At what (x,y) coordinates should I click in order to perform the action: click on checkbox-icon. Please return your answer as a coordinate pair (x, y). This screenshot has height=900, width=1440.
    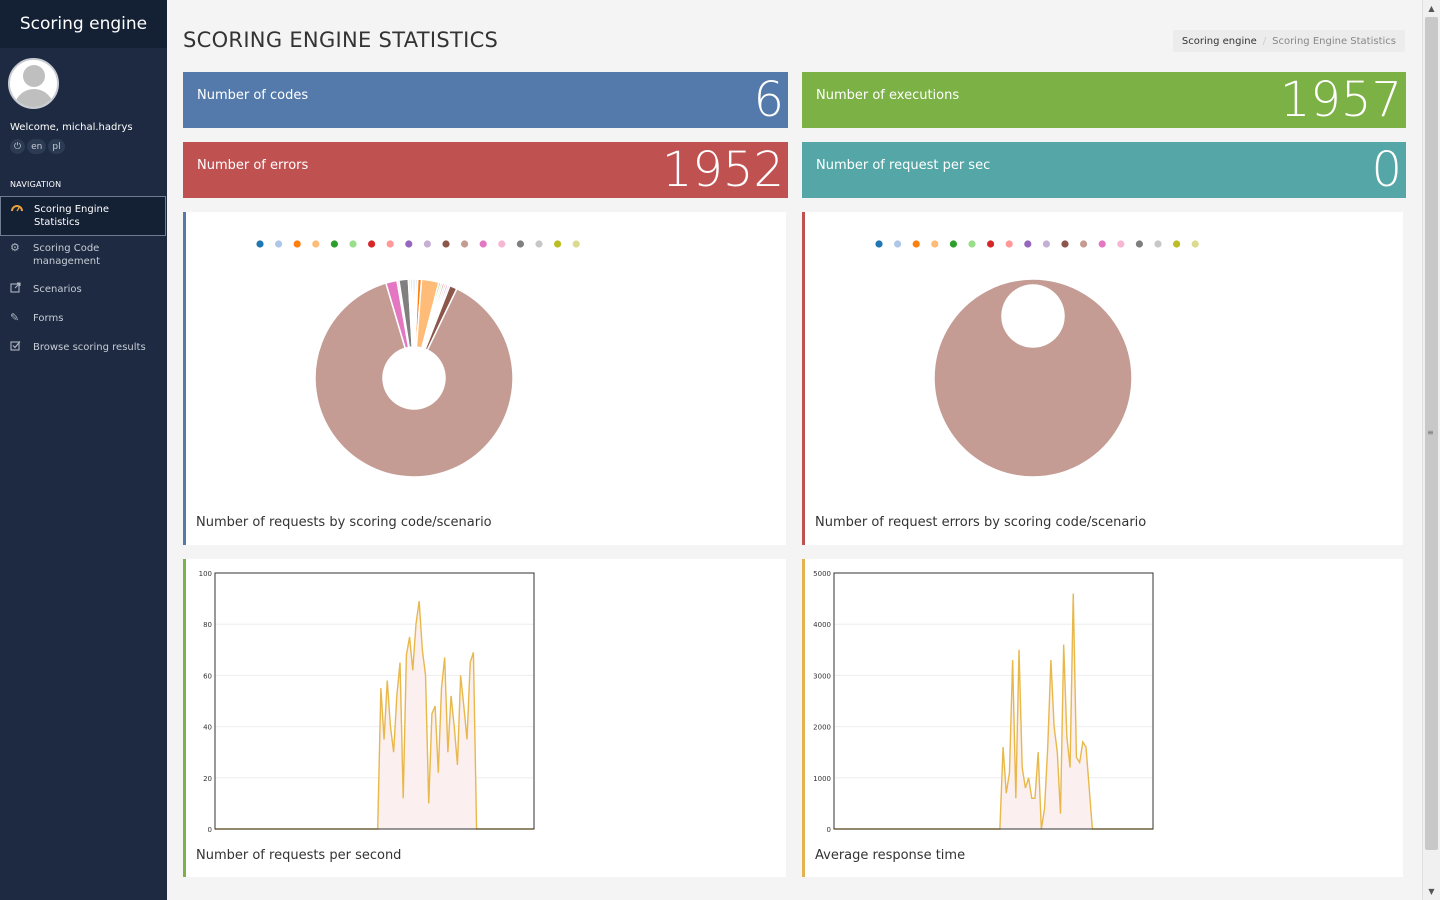
    Looking at the image, I should click on (18, 347).